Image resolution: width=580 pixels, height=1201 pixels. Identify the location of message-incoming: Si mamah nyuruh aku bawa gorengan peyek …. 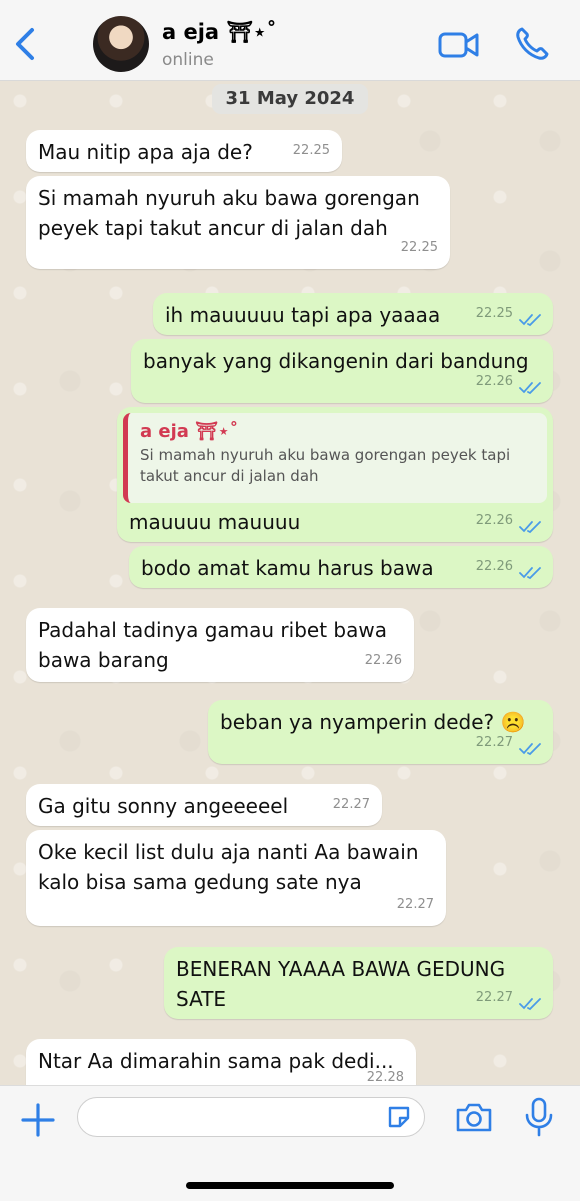
(238, 222).